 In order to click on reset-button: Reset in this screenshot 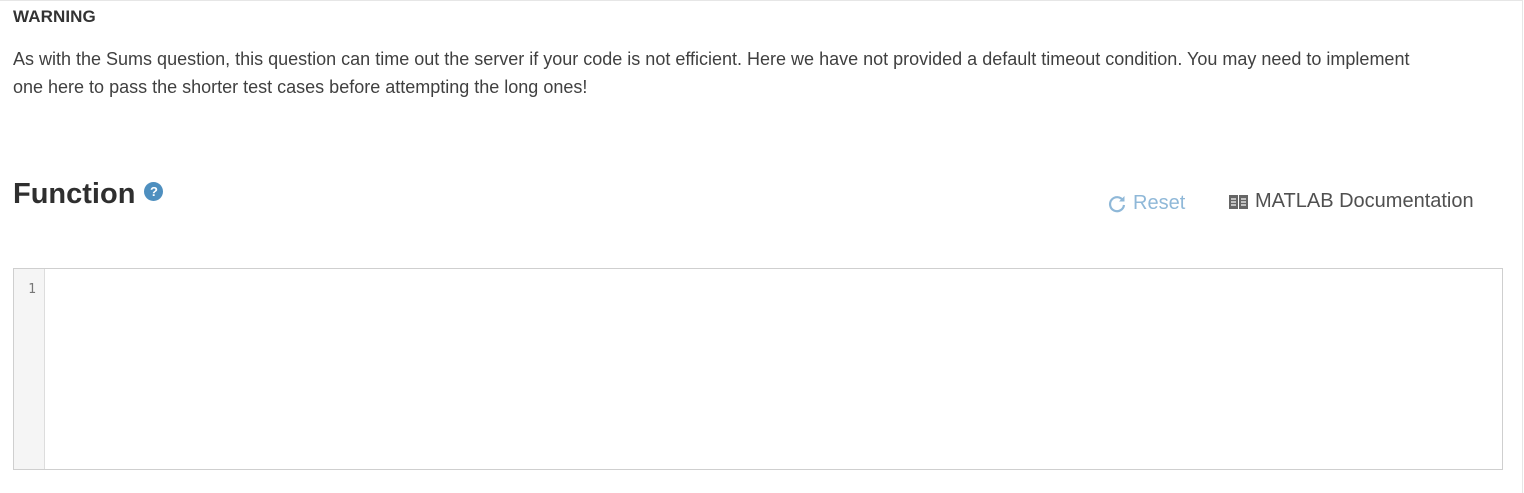, I will do `click(1146, 203)`.